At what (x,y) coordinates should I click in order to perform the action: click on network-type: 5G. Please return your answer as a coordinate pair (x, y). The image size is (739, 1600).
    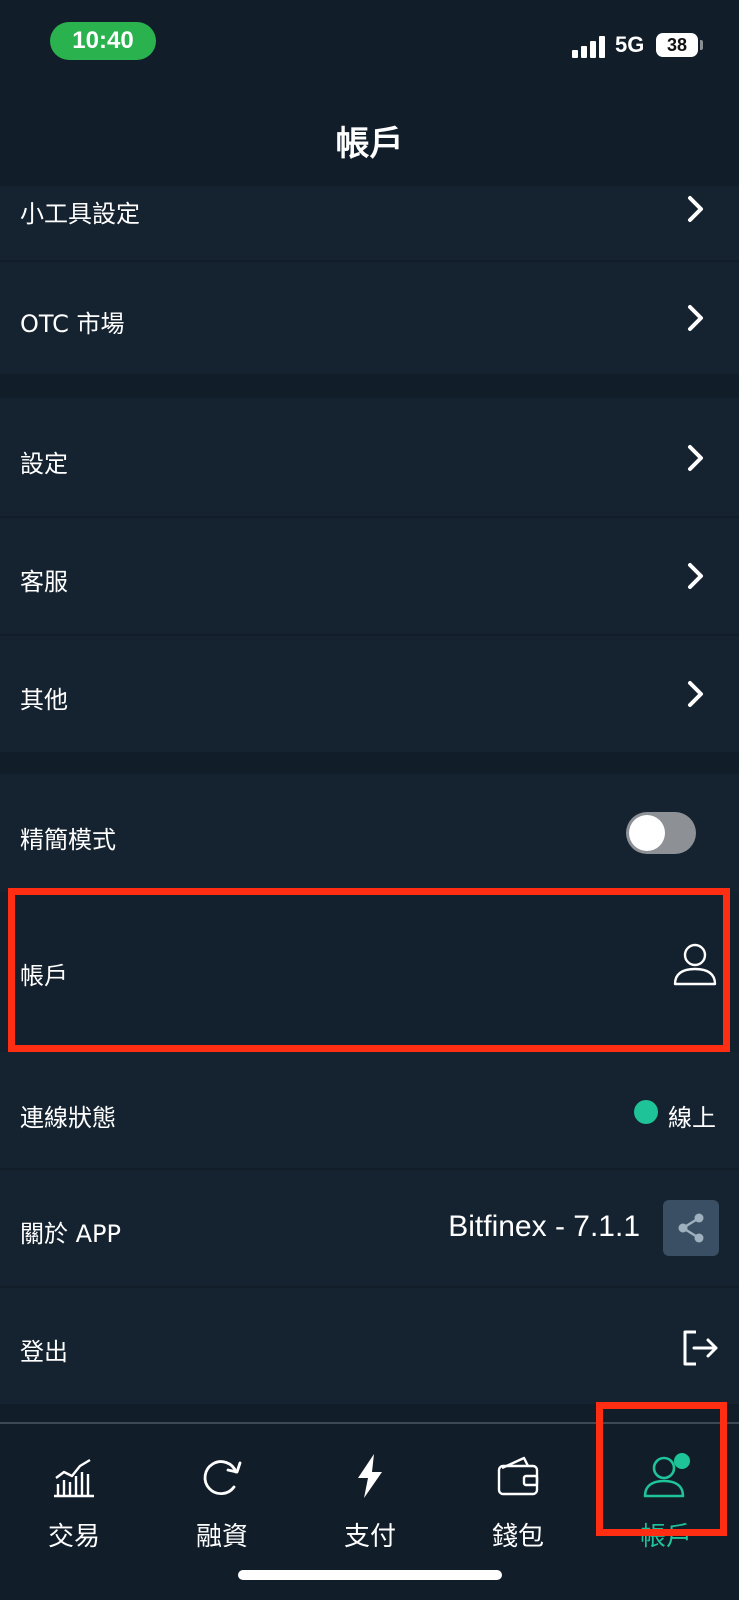
    Looking at the image, I should click on (630, 44).